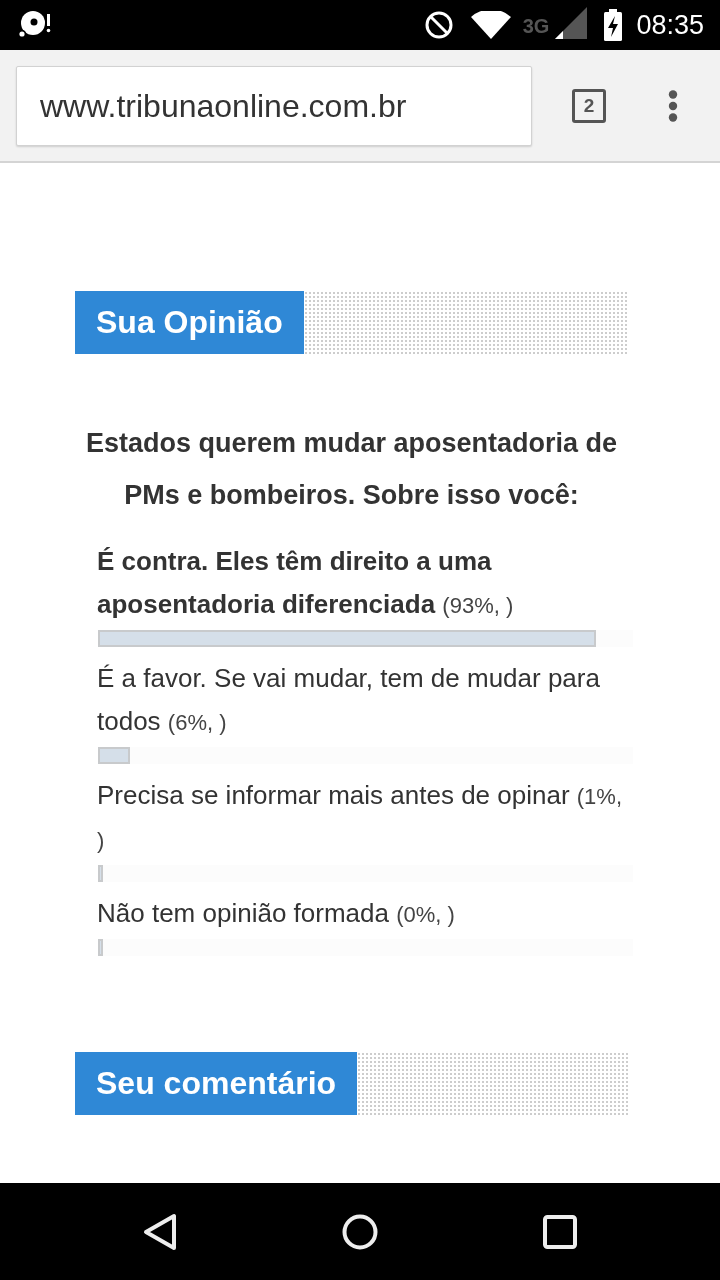  What do you see at coordinates (613, 25) in the screenshot?
I see `battery-charging-icon` at bounding box center [613, 25].